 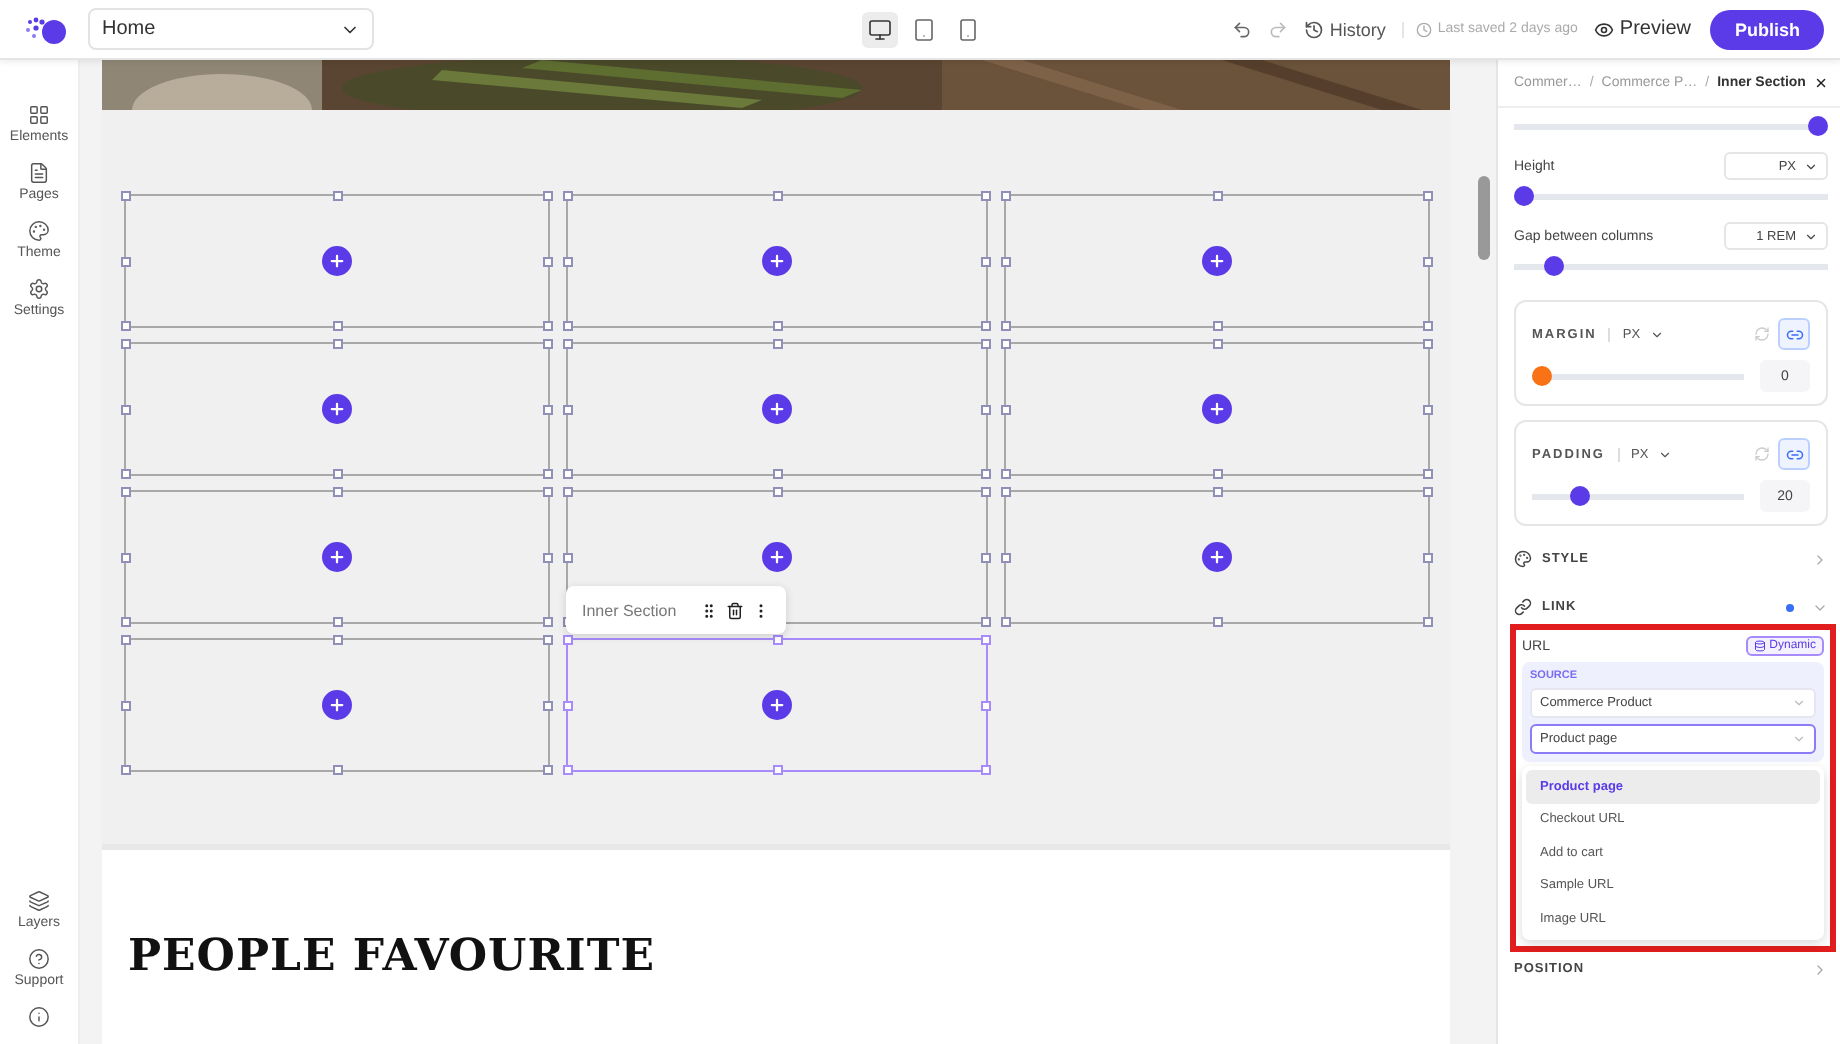 I want to click on undo-icon, so click(x=1241, y=29).